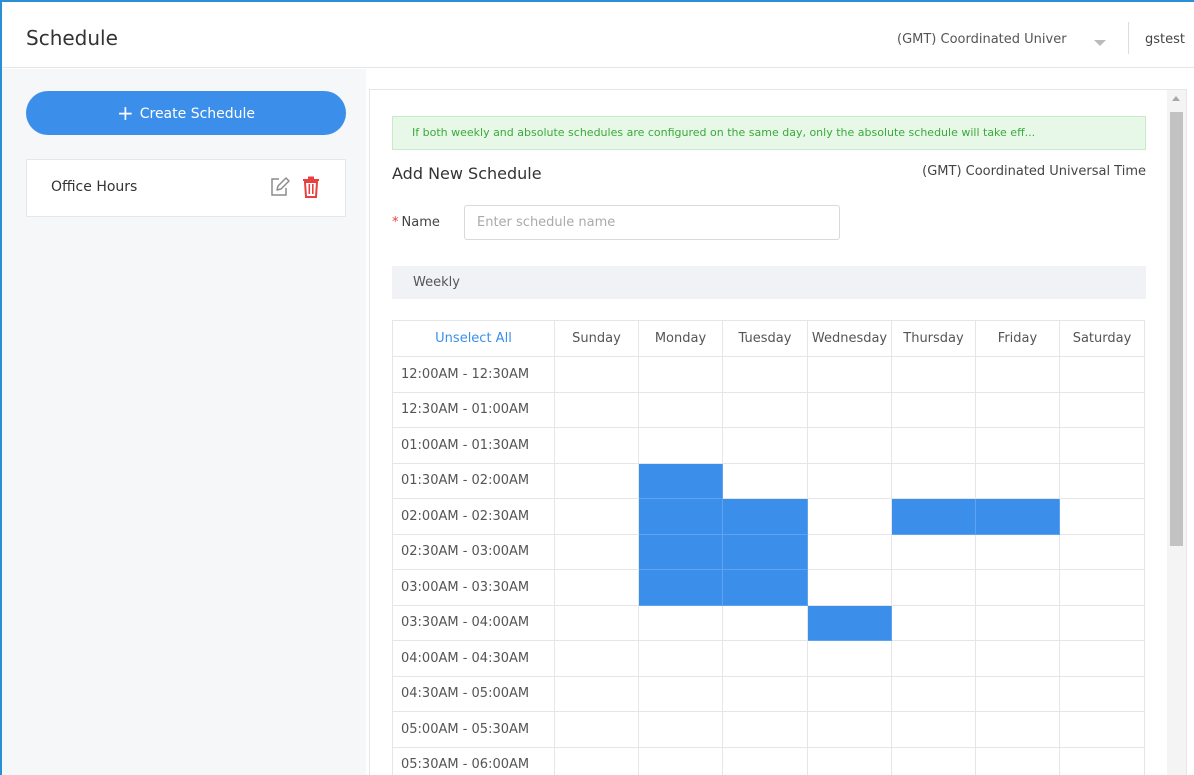 The height and width of the screenshot is (775, 1194). I want to click on time-slot-label: 05:30AM - 06:00AM, so click(473, 760).